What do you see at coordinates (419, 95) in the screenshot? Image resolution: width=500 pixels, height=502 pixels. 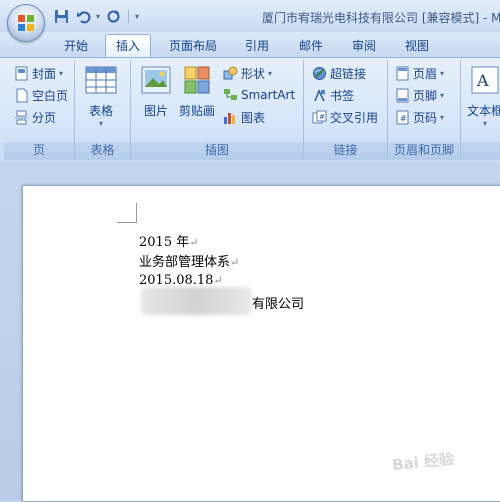 I see `footer-button: 页脚 ▾` at bounding box center [419, 95].